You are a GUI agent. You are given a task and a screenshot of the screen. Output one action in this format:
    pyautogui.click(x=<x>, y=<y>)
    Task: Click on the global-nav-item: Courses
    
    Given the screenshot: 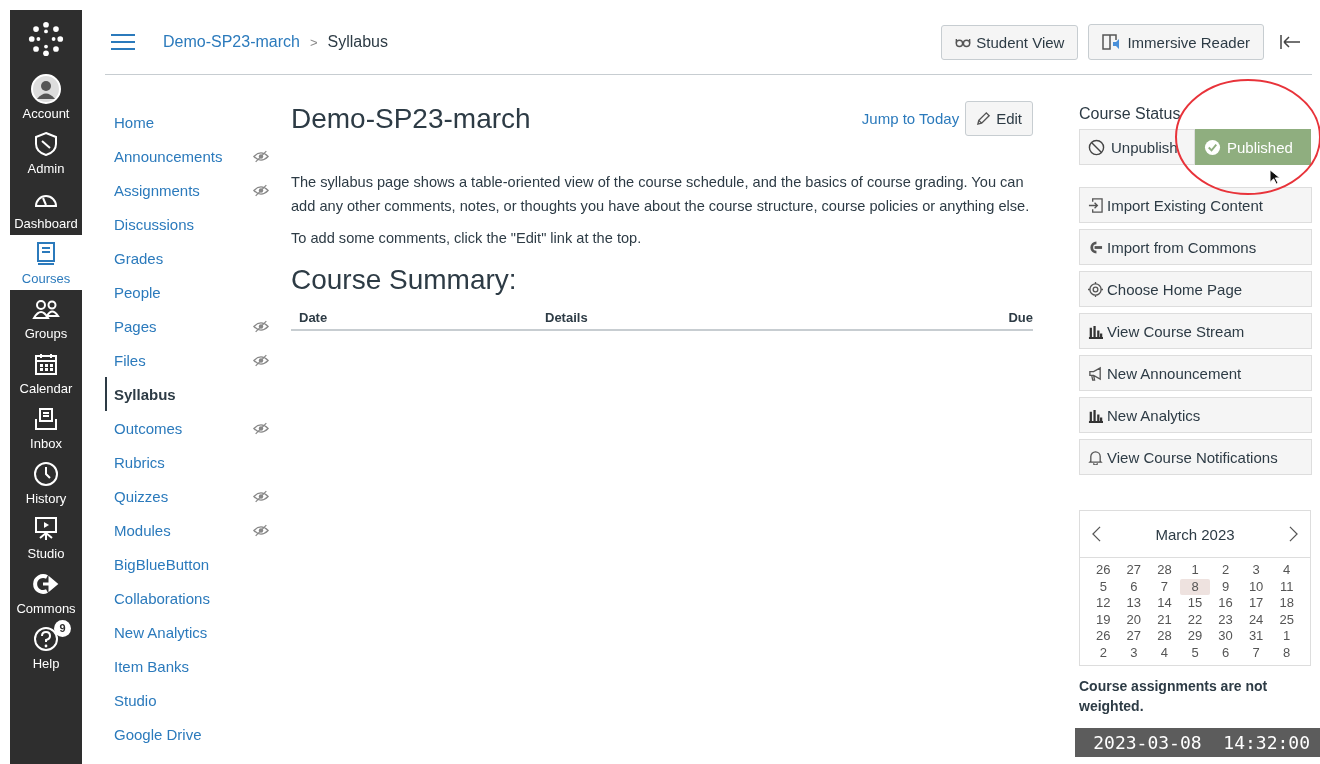 What is the action you would take?
    pyautogui.click(x=46, y=262)
    